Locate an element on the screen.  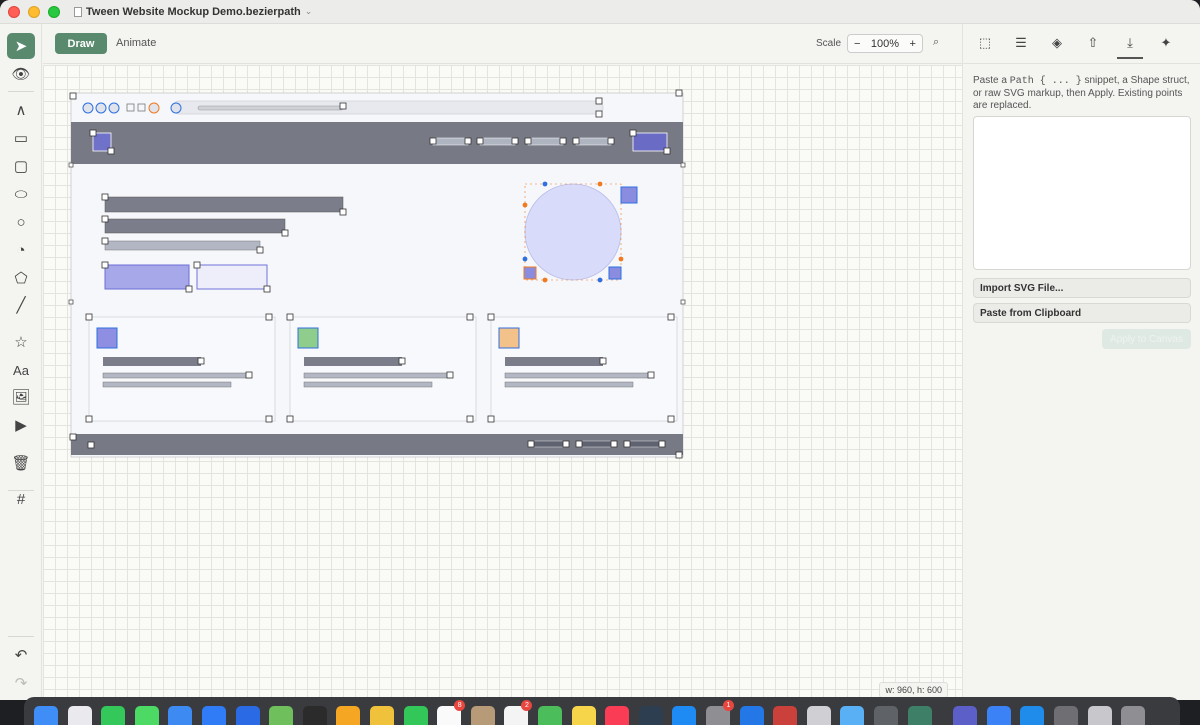
draw-mode-button: Draw is located at coordinates (81, 43).